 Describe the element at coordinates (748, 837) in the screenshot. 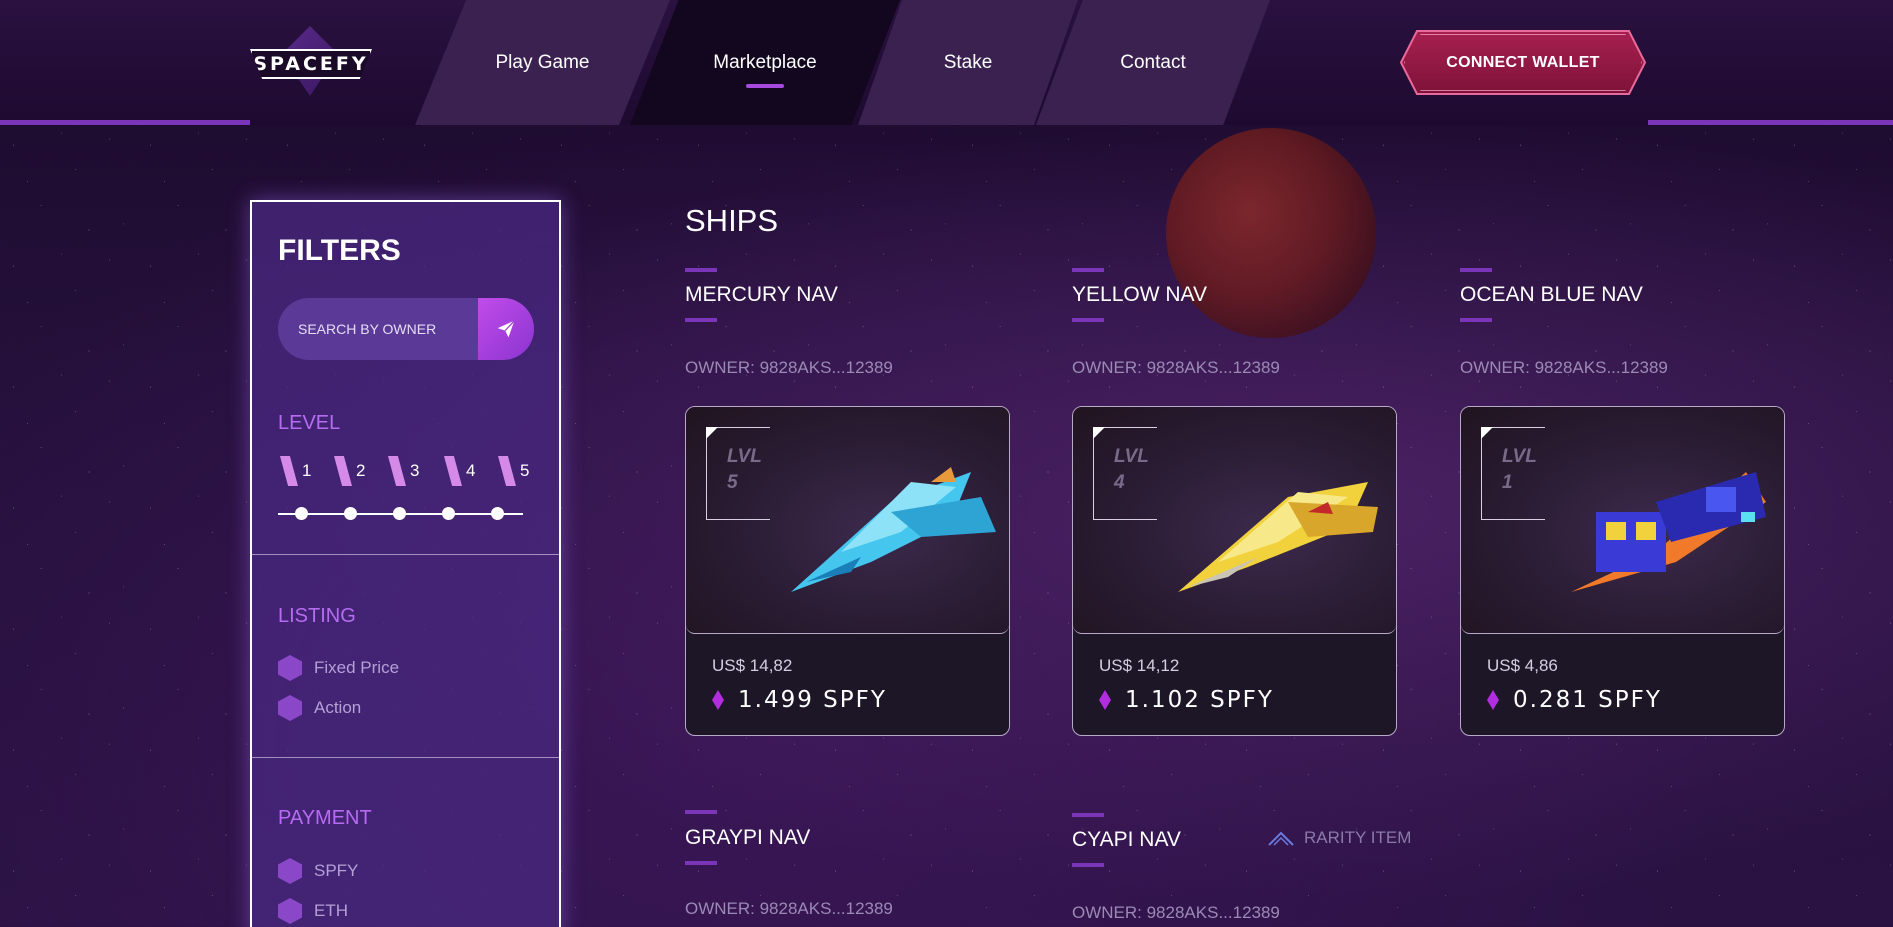

I see `ship-name: GRAYPI NAV` at that location.